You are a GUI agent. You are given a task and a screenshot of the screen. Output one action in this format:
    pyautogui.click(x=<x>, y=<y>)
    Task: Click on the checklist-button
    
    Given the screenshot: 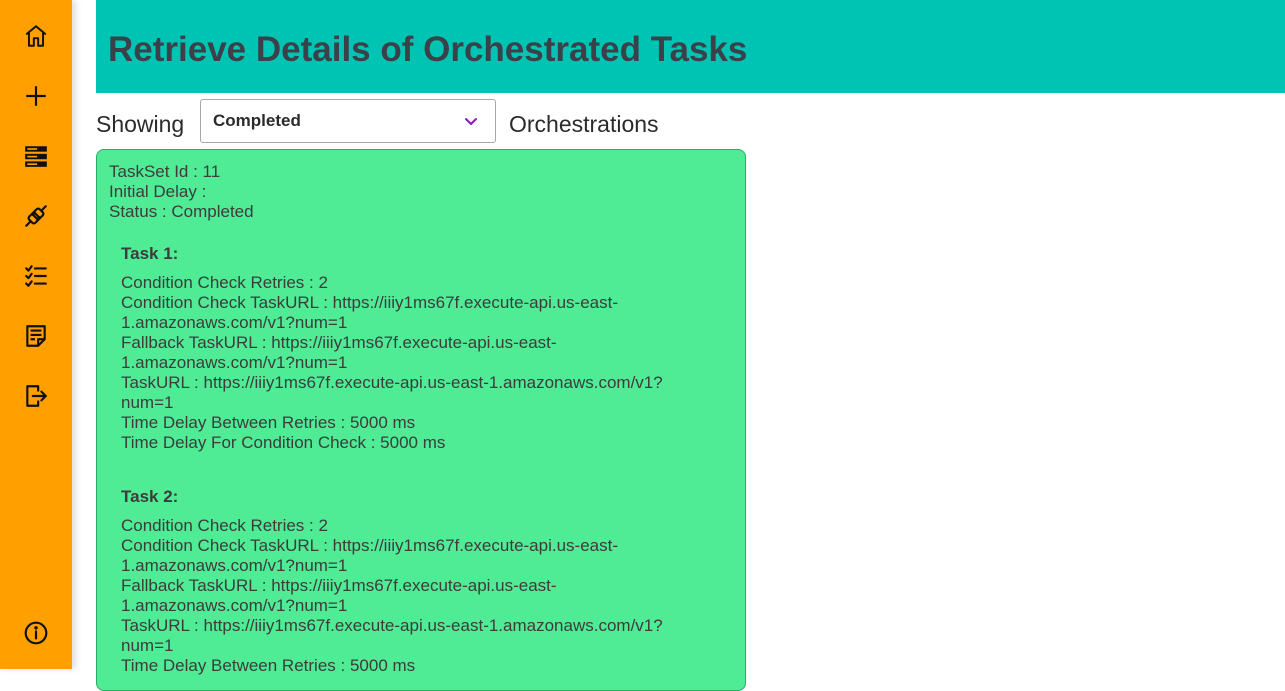 What is the action you would take?
    pyautogui.click(x=36, y=276)
    